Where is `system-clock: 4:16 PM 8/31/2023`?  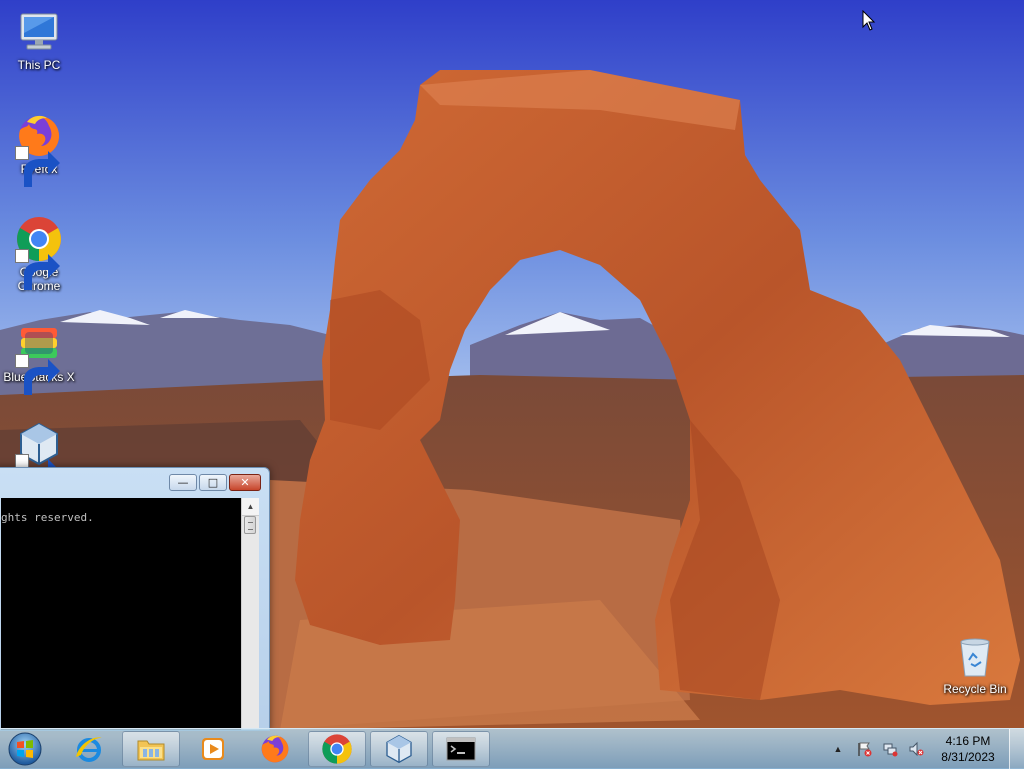
system-clock: 4:16 PM 8/31/2023 is located at coordinates (968, 749).